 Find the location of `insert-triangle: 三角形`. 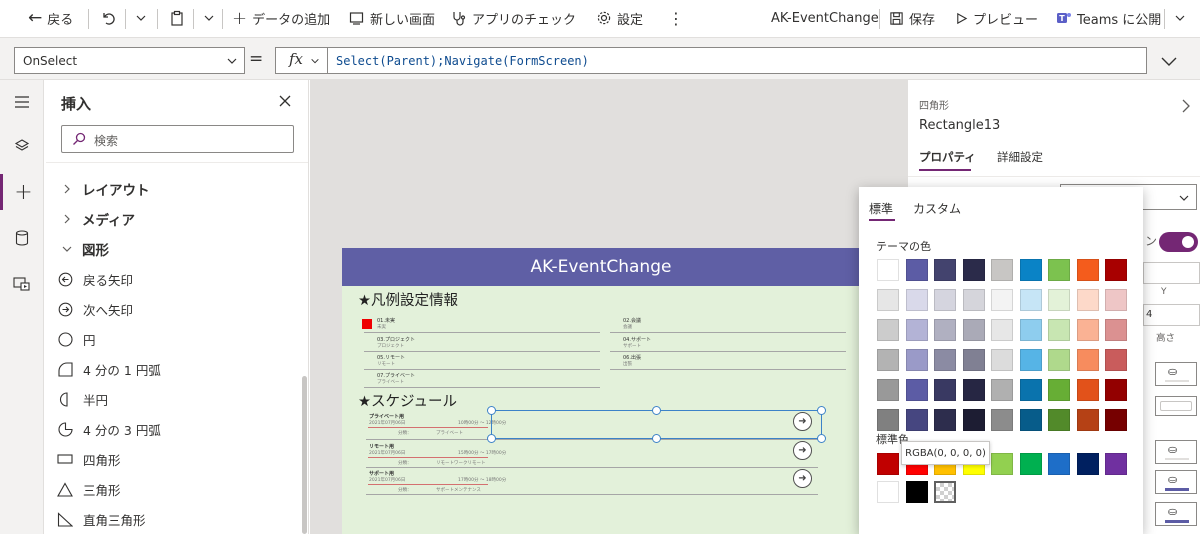

insert-triangle: 三角形 is located at coordinates (89, 489).